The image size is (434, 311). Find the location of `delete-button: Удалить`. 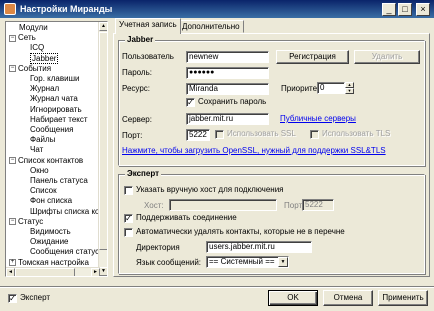

delete-button: Удалить is located at coordinates (387, 57).